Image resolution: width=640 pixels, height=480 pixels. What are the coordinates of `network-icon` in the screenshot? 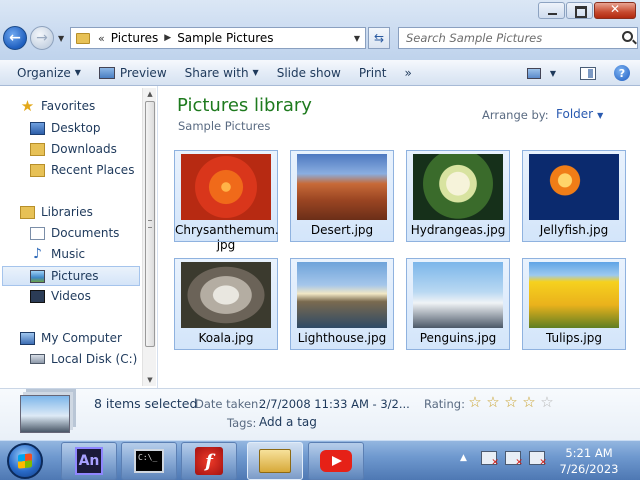 It's located at (513, 459).